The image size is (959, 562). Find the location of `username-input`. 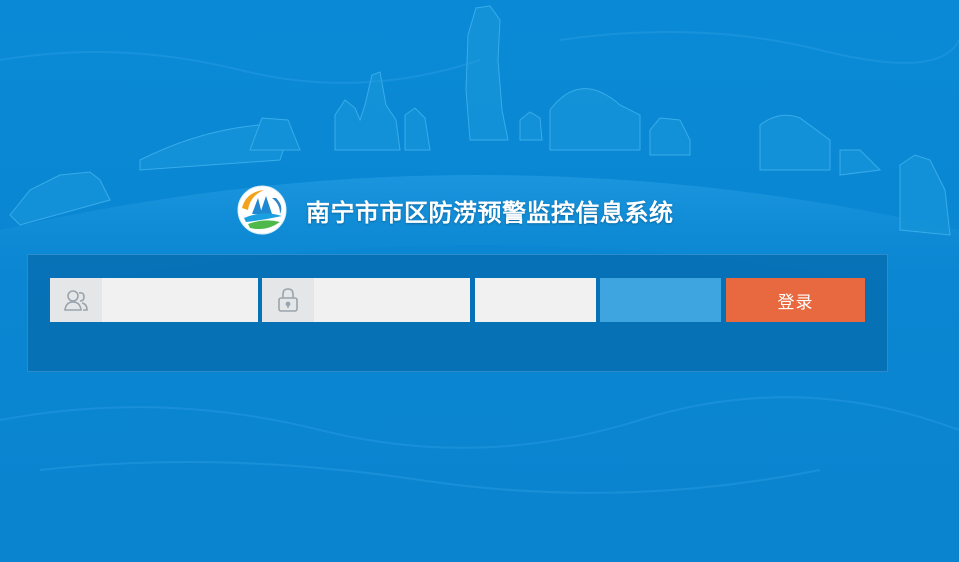

username-input is located at coordinates (180, 300).